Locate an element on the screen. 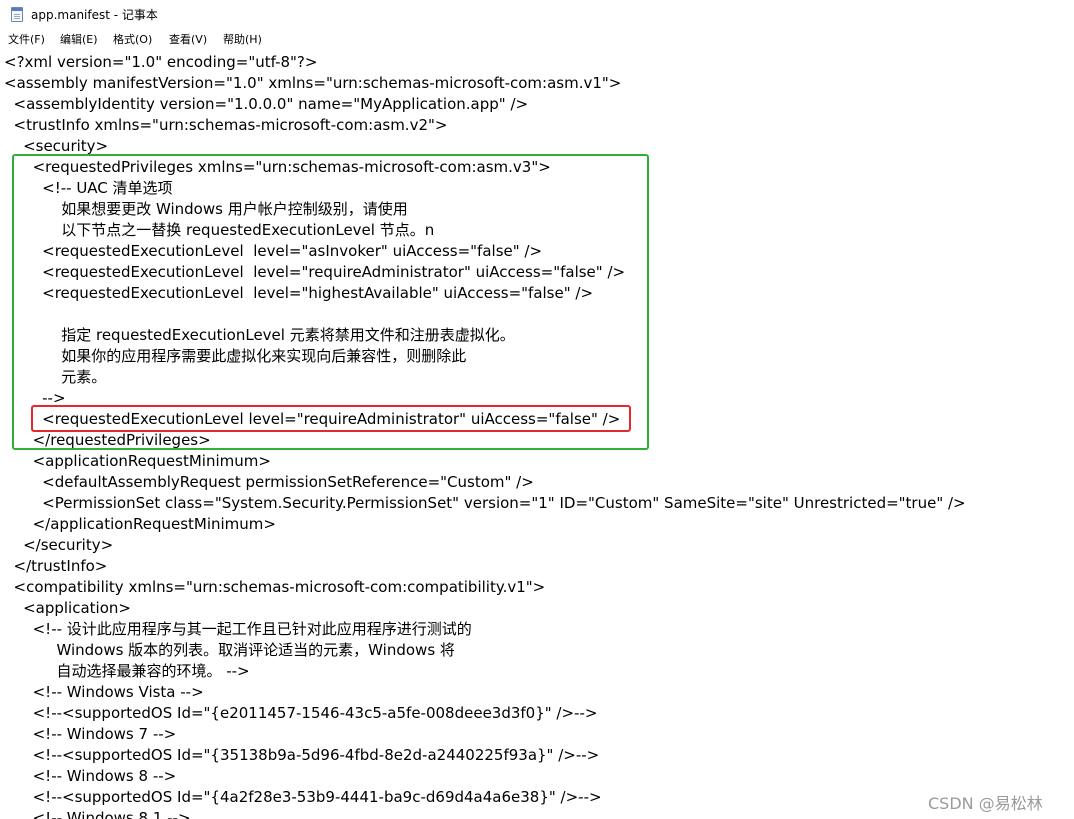 The image size is (1074, 819). menu-view: 查看(V) is located at coordinates (188, 40).